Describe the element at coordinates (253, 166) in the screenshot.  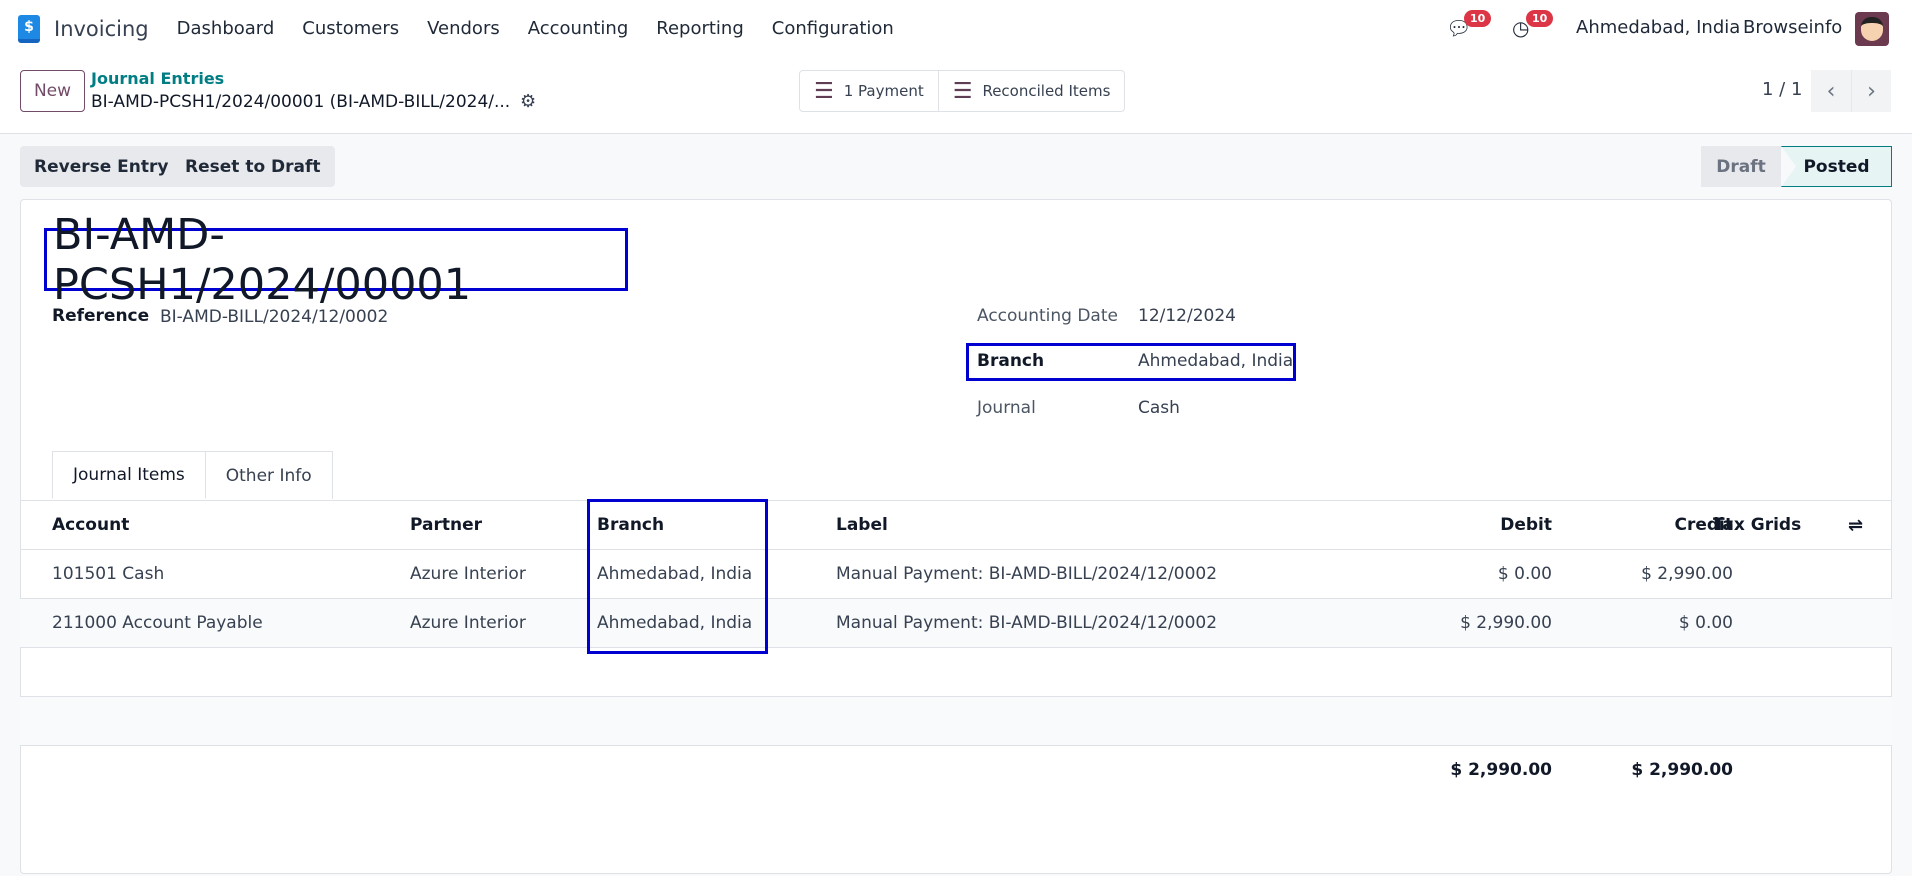
I see `reset-to-draft-button: Reset to Draft` at that location.